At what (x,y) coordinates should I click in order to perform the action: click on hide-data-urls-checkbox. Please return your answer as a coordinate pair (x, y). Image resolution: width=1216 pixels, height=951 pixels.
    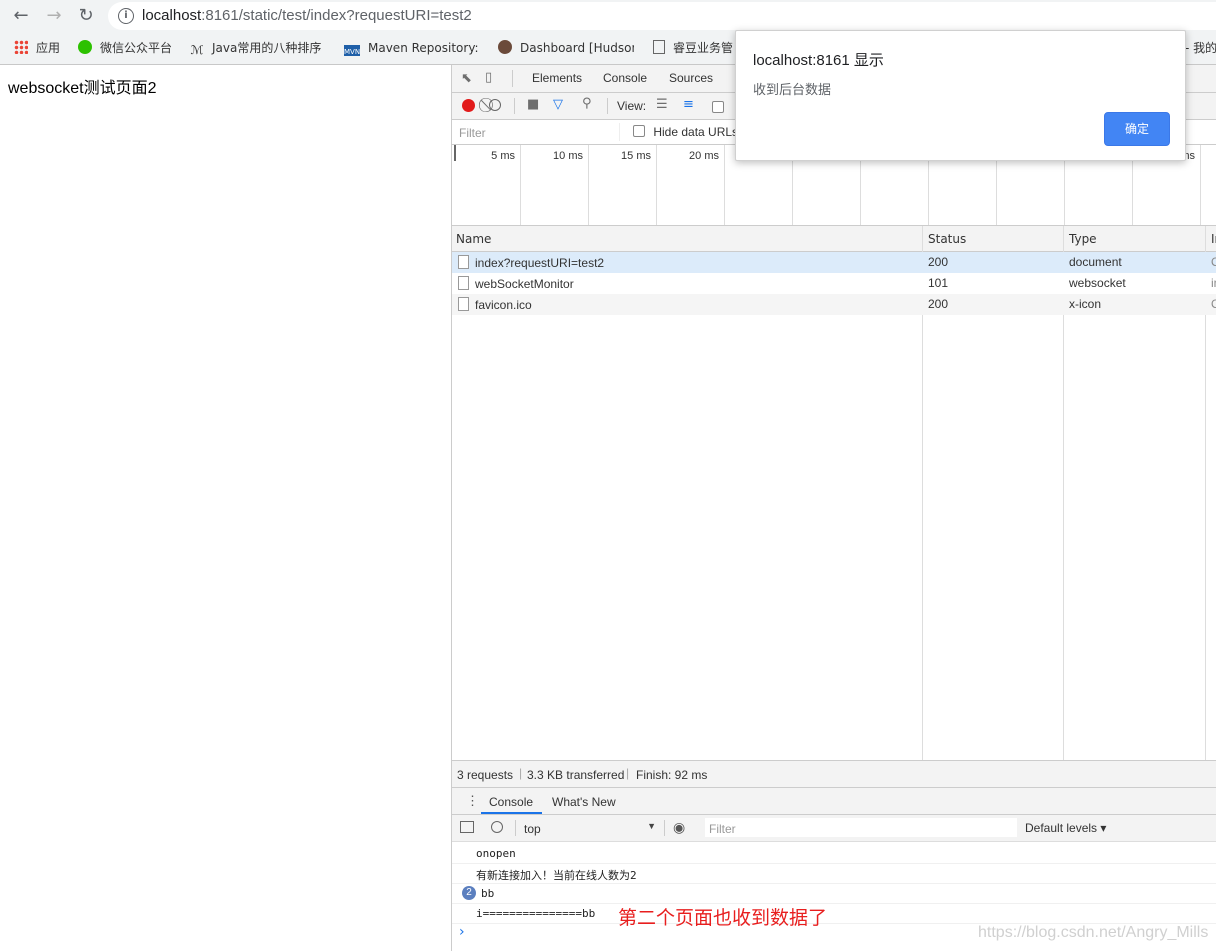
    Looking at the image, I should click on (639, 131).